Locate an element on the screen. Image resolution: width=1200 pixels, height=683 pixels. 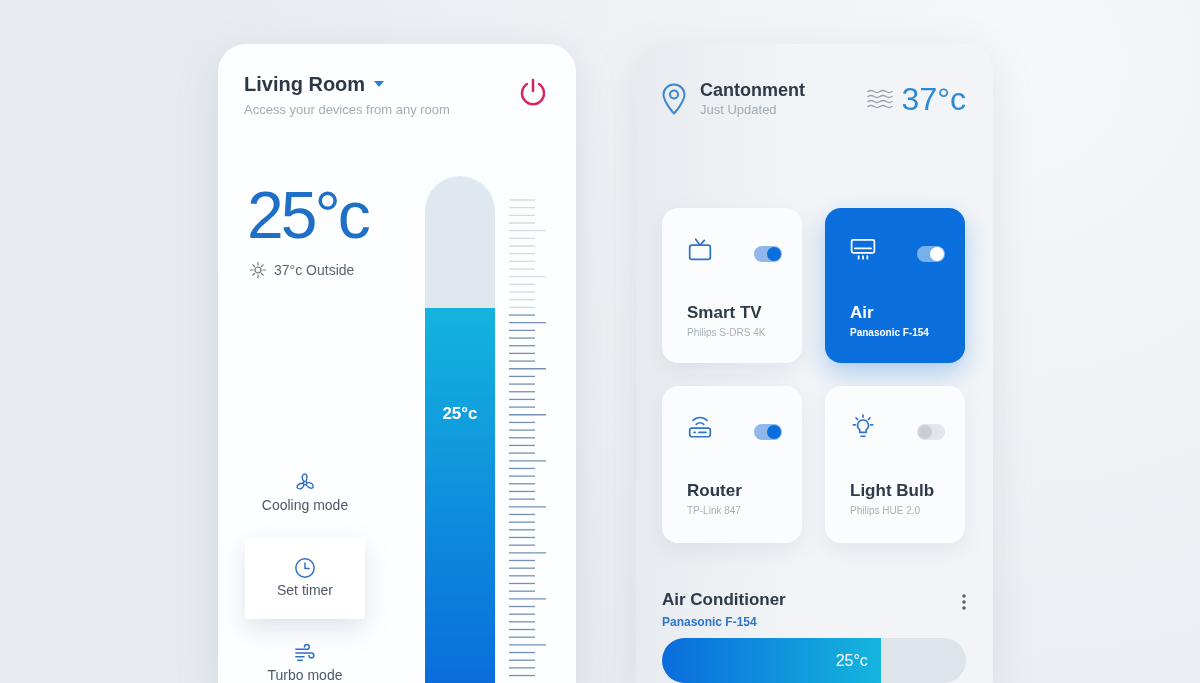
device-name: Router is located at coordinates (714, 491).